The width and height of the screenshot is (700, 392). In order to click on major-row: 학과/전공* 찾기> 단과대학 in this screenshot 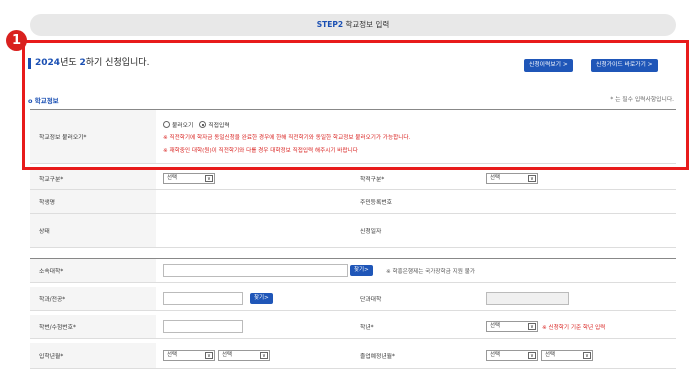, I will do `click(353, 299)`.